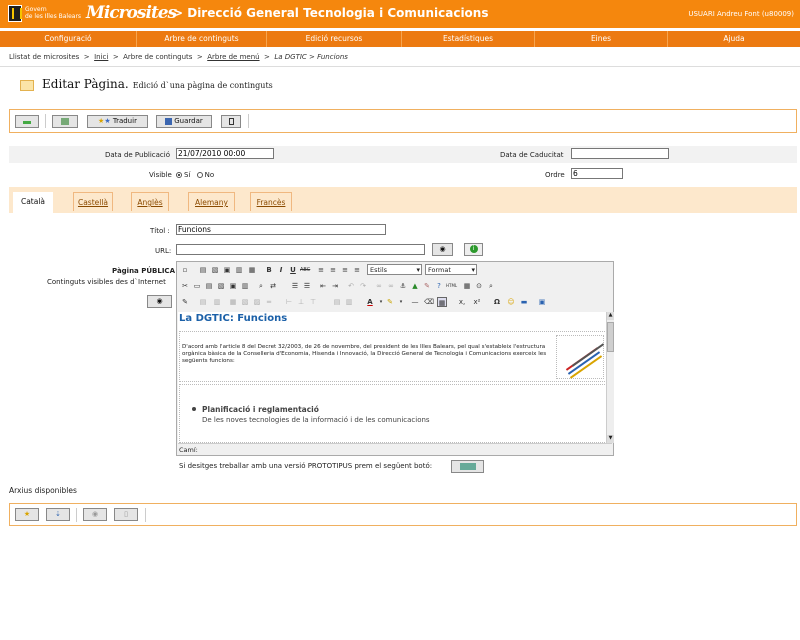 The height and width of the screenshot is (640, 800). Describe the element at coordinates (289, 302) in the screenshot. I see `insert-row-icon: ⊢` at that location.